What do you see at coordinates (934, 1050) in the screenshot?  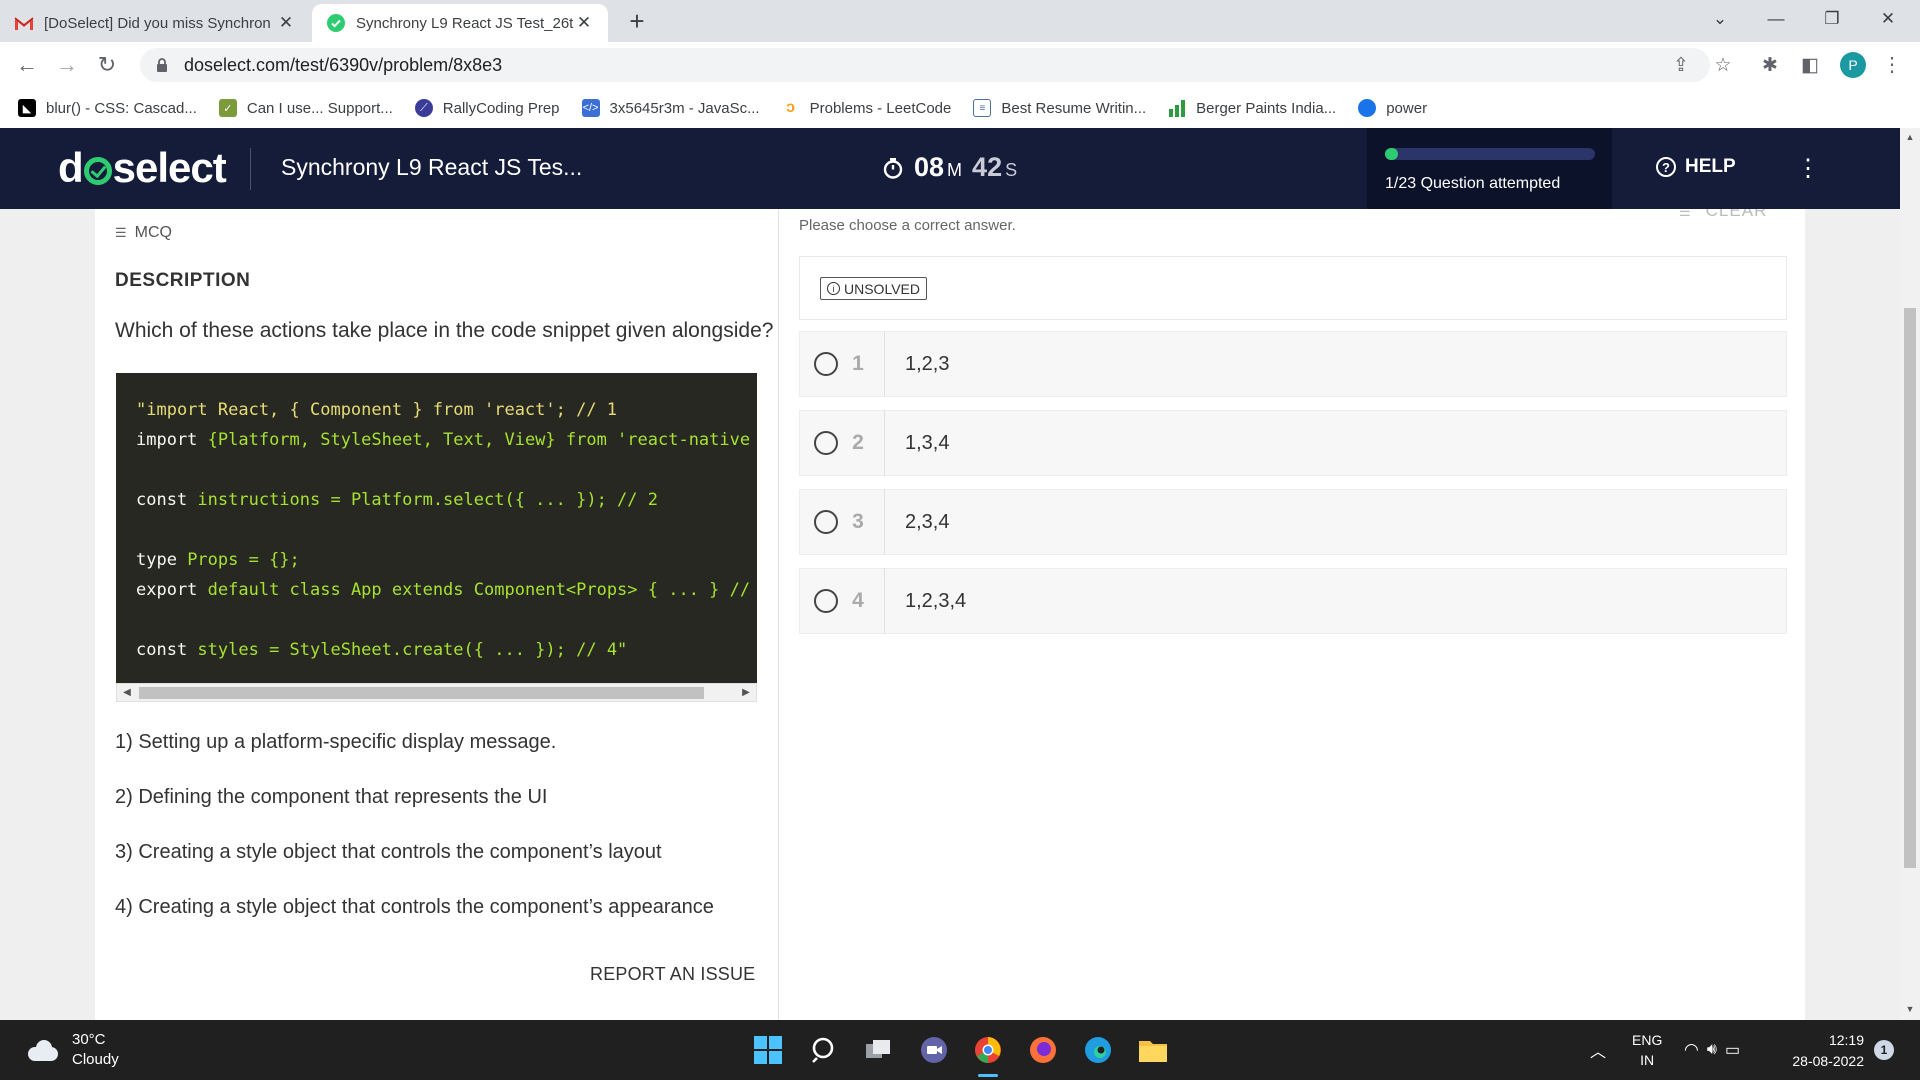 I see `chat-icon` at bounding box center [934, 1050].